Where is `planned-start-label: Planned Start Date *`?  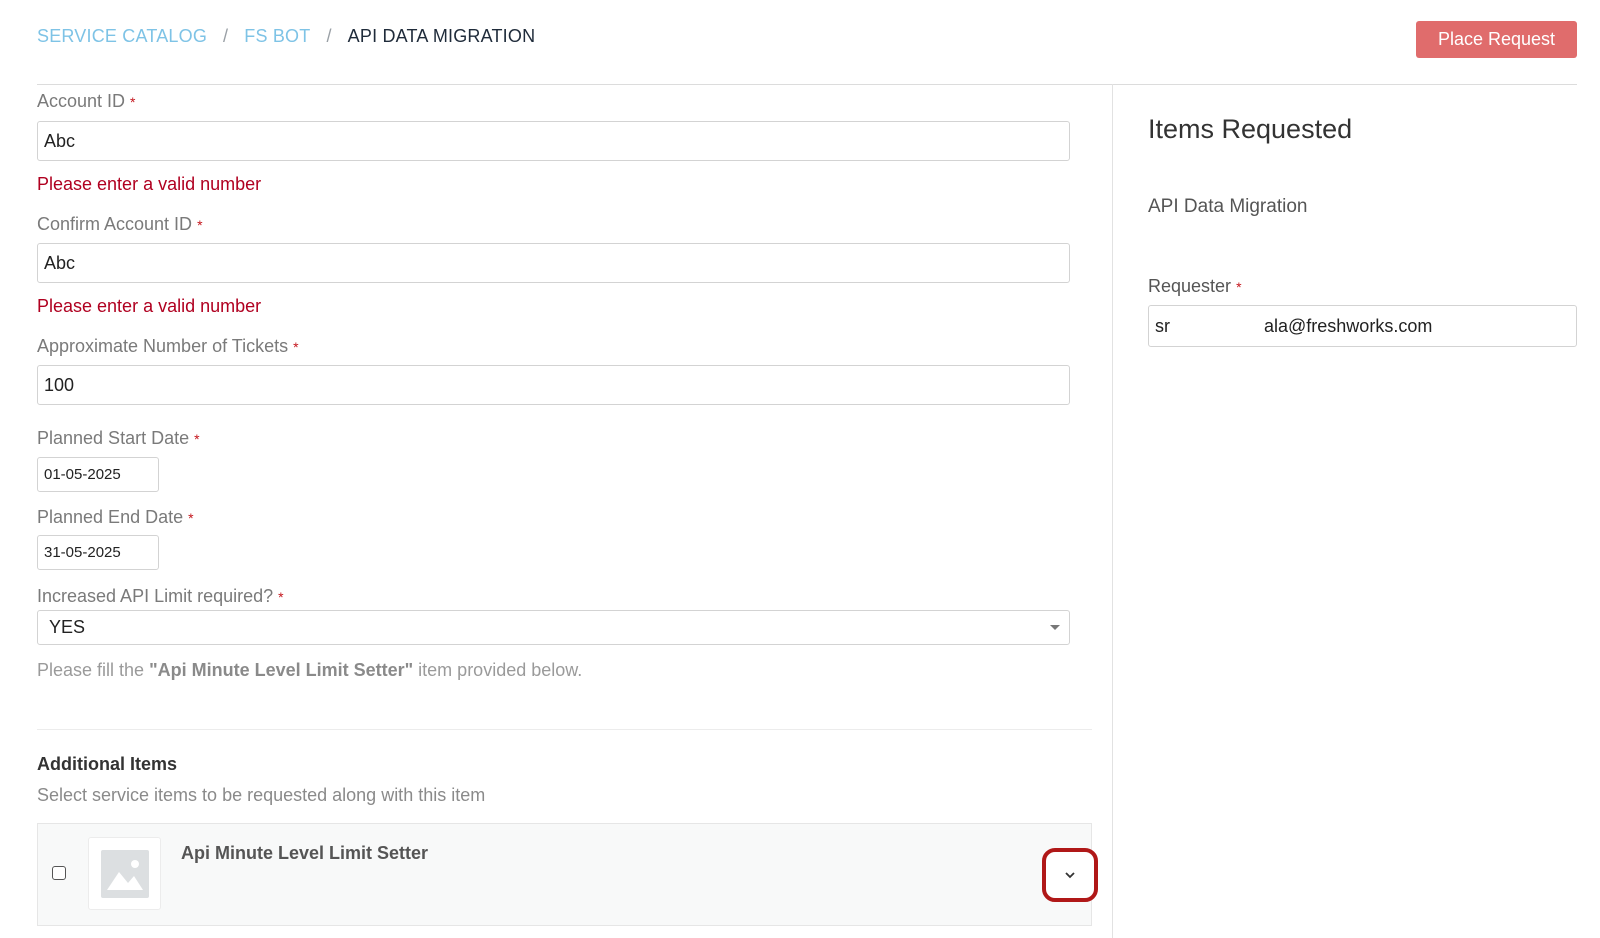 planned-start-label: Planned Start Date * is located at coordinates (118, 438).